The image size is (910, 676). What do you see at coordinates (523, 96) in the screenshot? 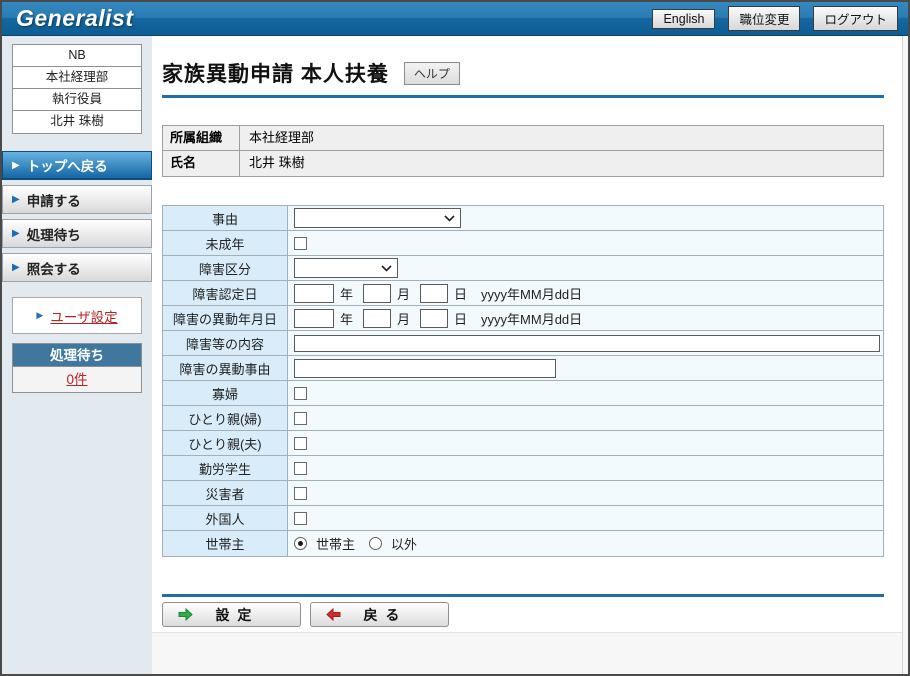
I see `title-divider` at bounding box center [523, 96].